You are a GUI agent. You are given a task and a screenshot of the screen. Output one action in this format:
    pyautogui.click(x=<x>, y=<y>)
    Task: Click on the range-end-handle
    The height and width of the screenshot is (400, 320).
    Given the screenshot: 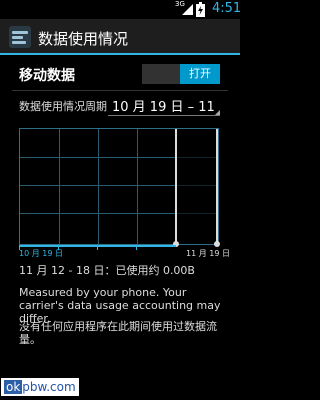 What is the action you would take?
    pyautogui.click(x=217, y=244)
    